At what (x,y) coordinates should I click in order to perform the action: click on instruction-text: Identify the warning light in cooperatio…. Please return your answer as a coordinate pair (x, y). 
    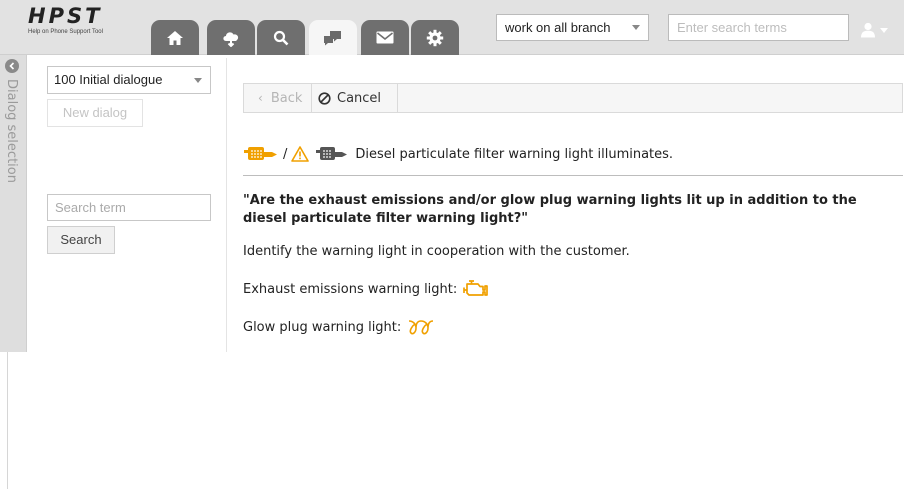
    Looking at the image, I should click on (436, 251).